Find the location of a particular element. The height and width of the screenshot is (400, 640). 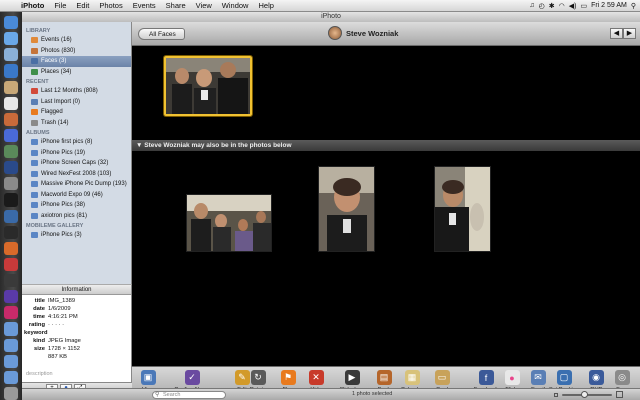

menu-edit: Edit is located at coordinates (82, 5).